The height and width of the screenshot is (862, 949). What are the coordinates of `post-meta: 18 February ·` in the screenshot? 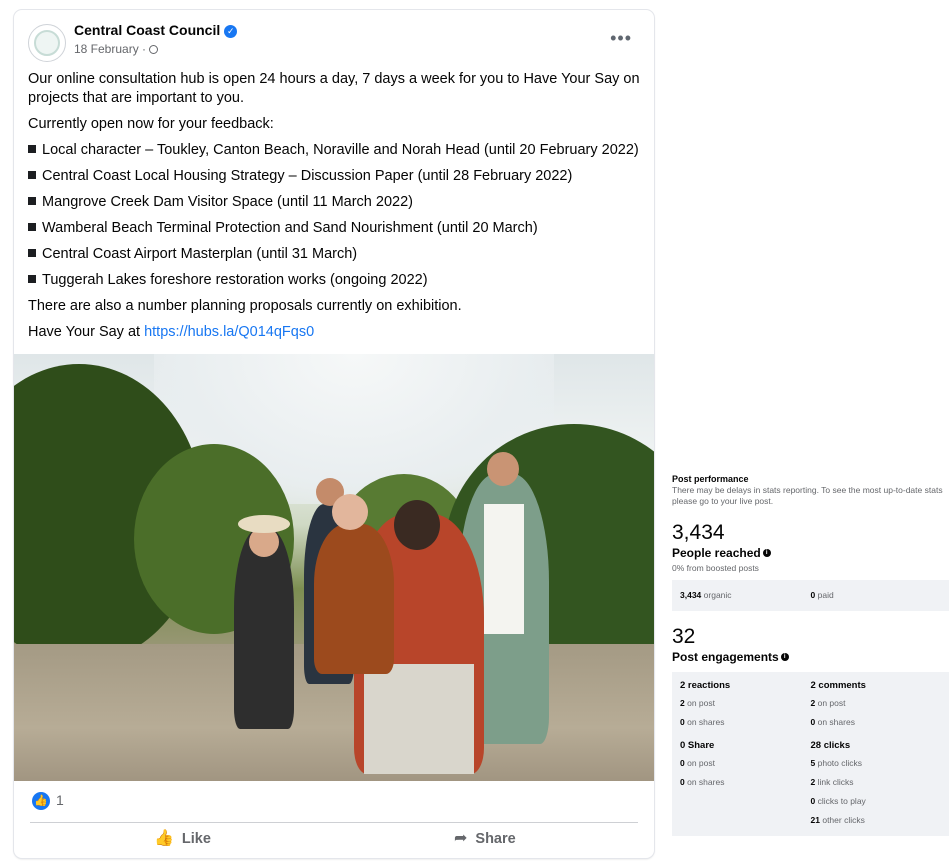 It's located at (116, 49).